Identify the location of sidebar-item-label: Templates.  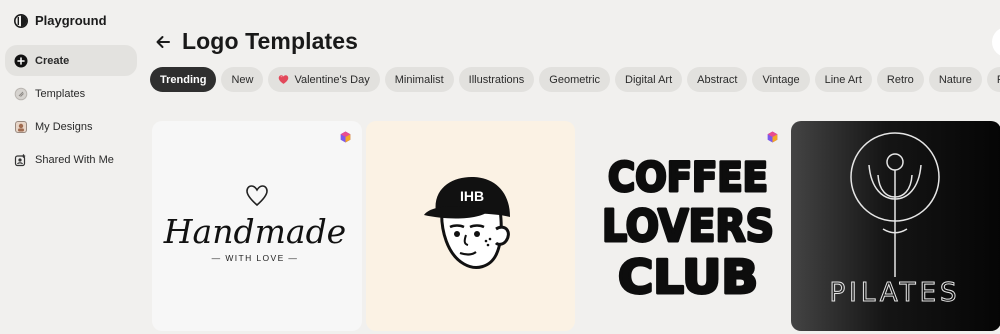
(60, 93).